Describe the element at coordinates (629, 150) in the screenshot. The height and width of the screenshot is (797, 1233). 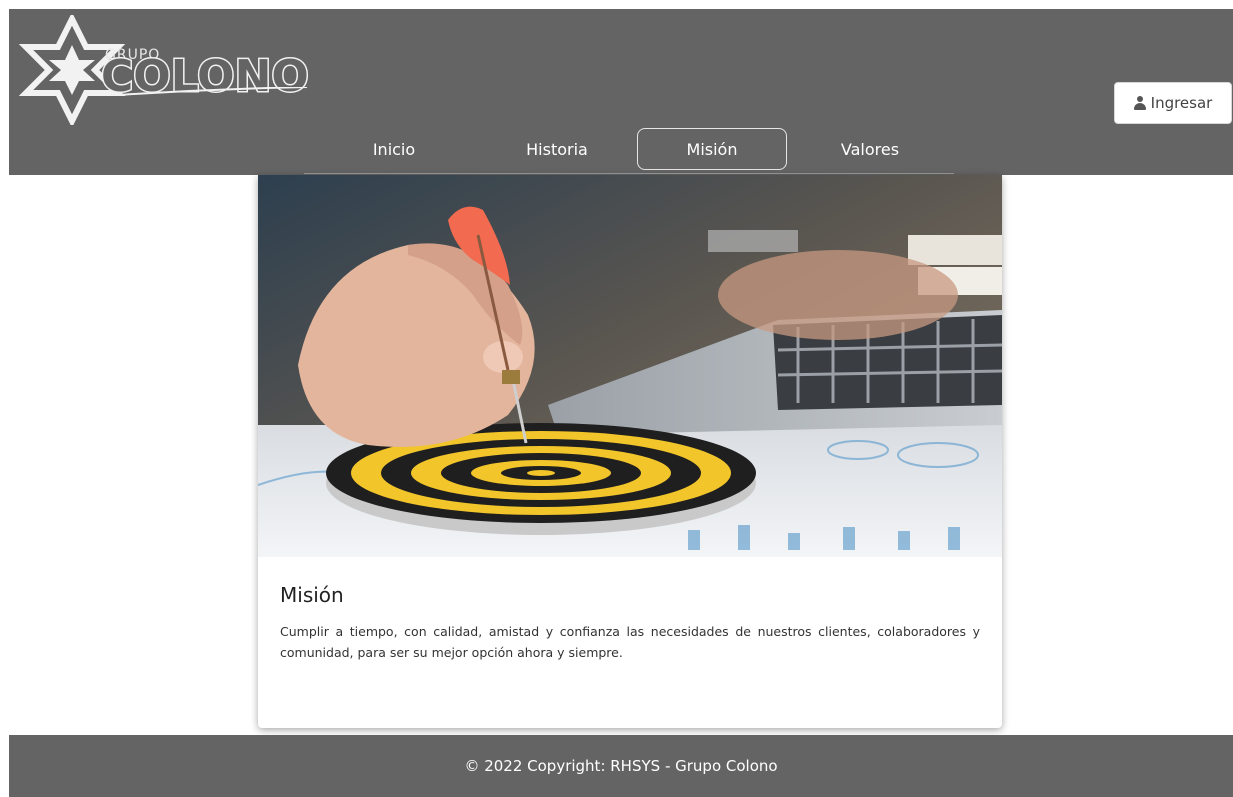
I see `main-nav: Inicio Historia Misión Valores` at that location.